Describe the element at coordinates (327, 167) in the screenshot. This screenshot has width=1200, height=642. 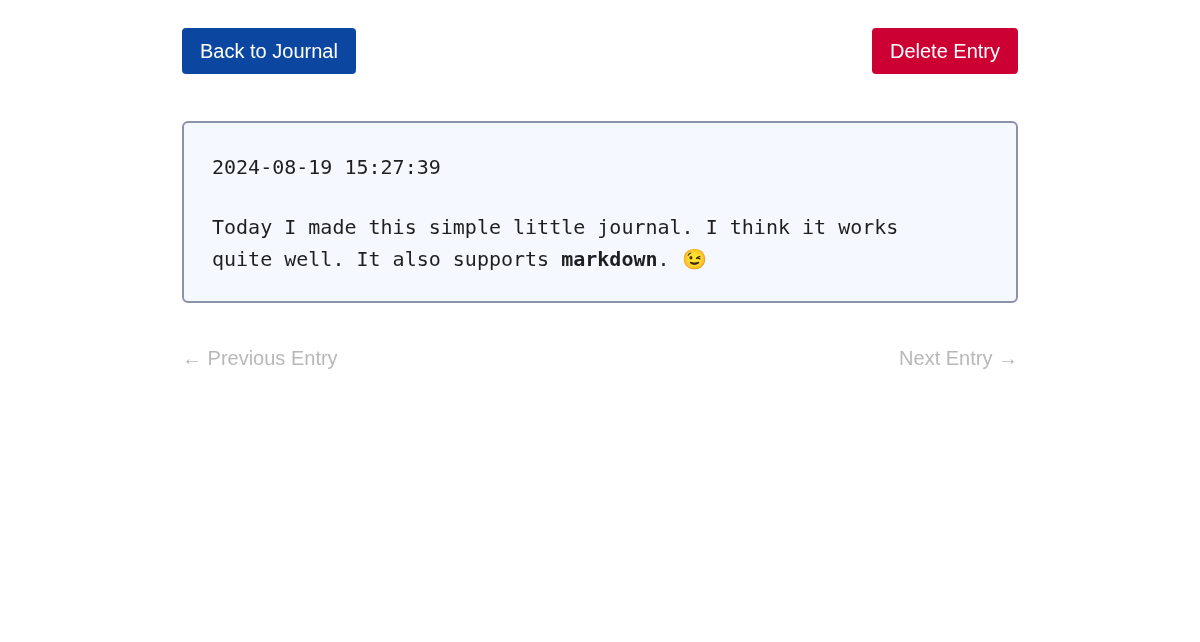
I see `entry-timestamp: 2024-08-19 15:27:39` at that location.